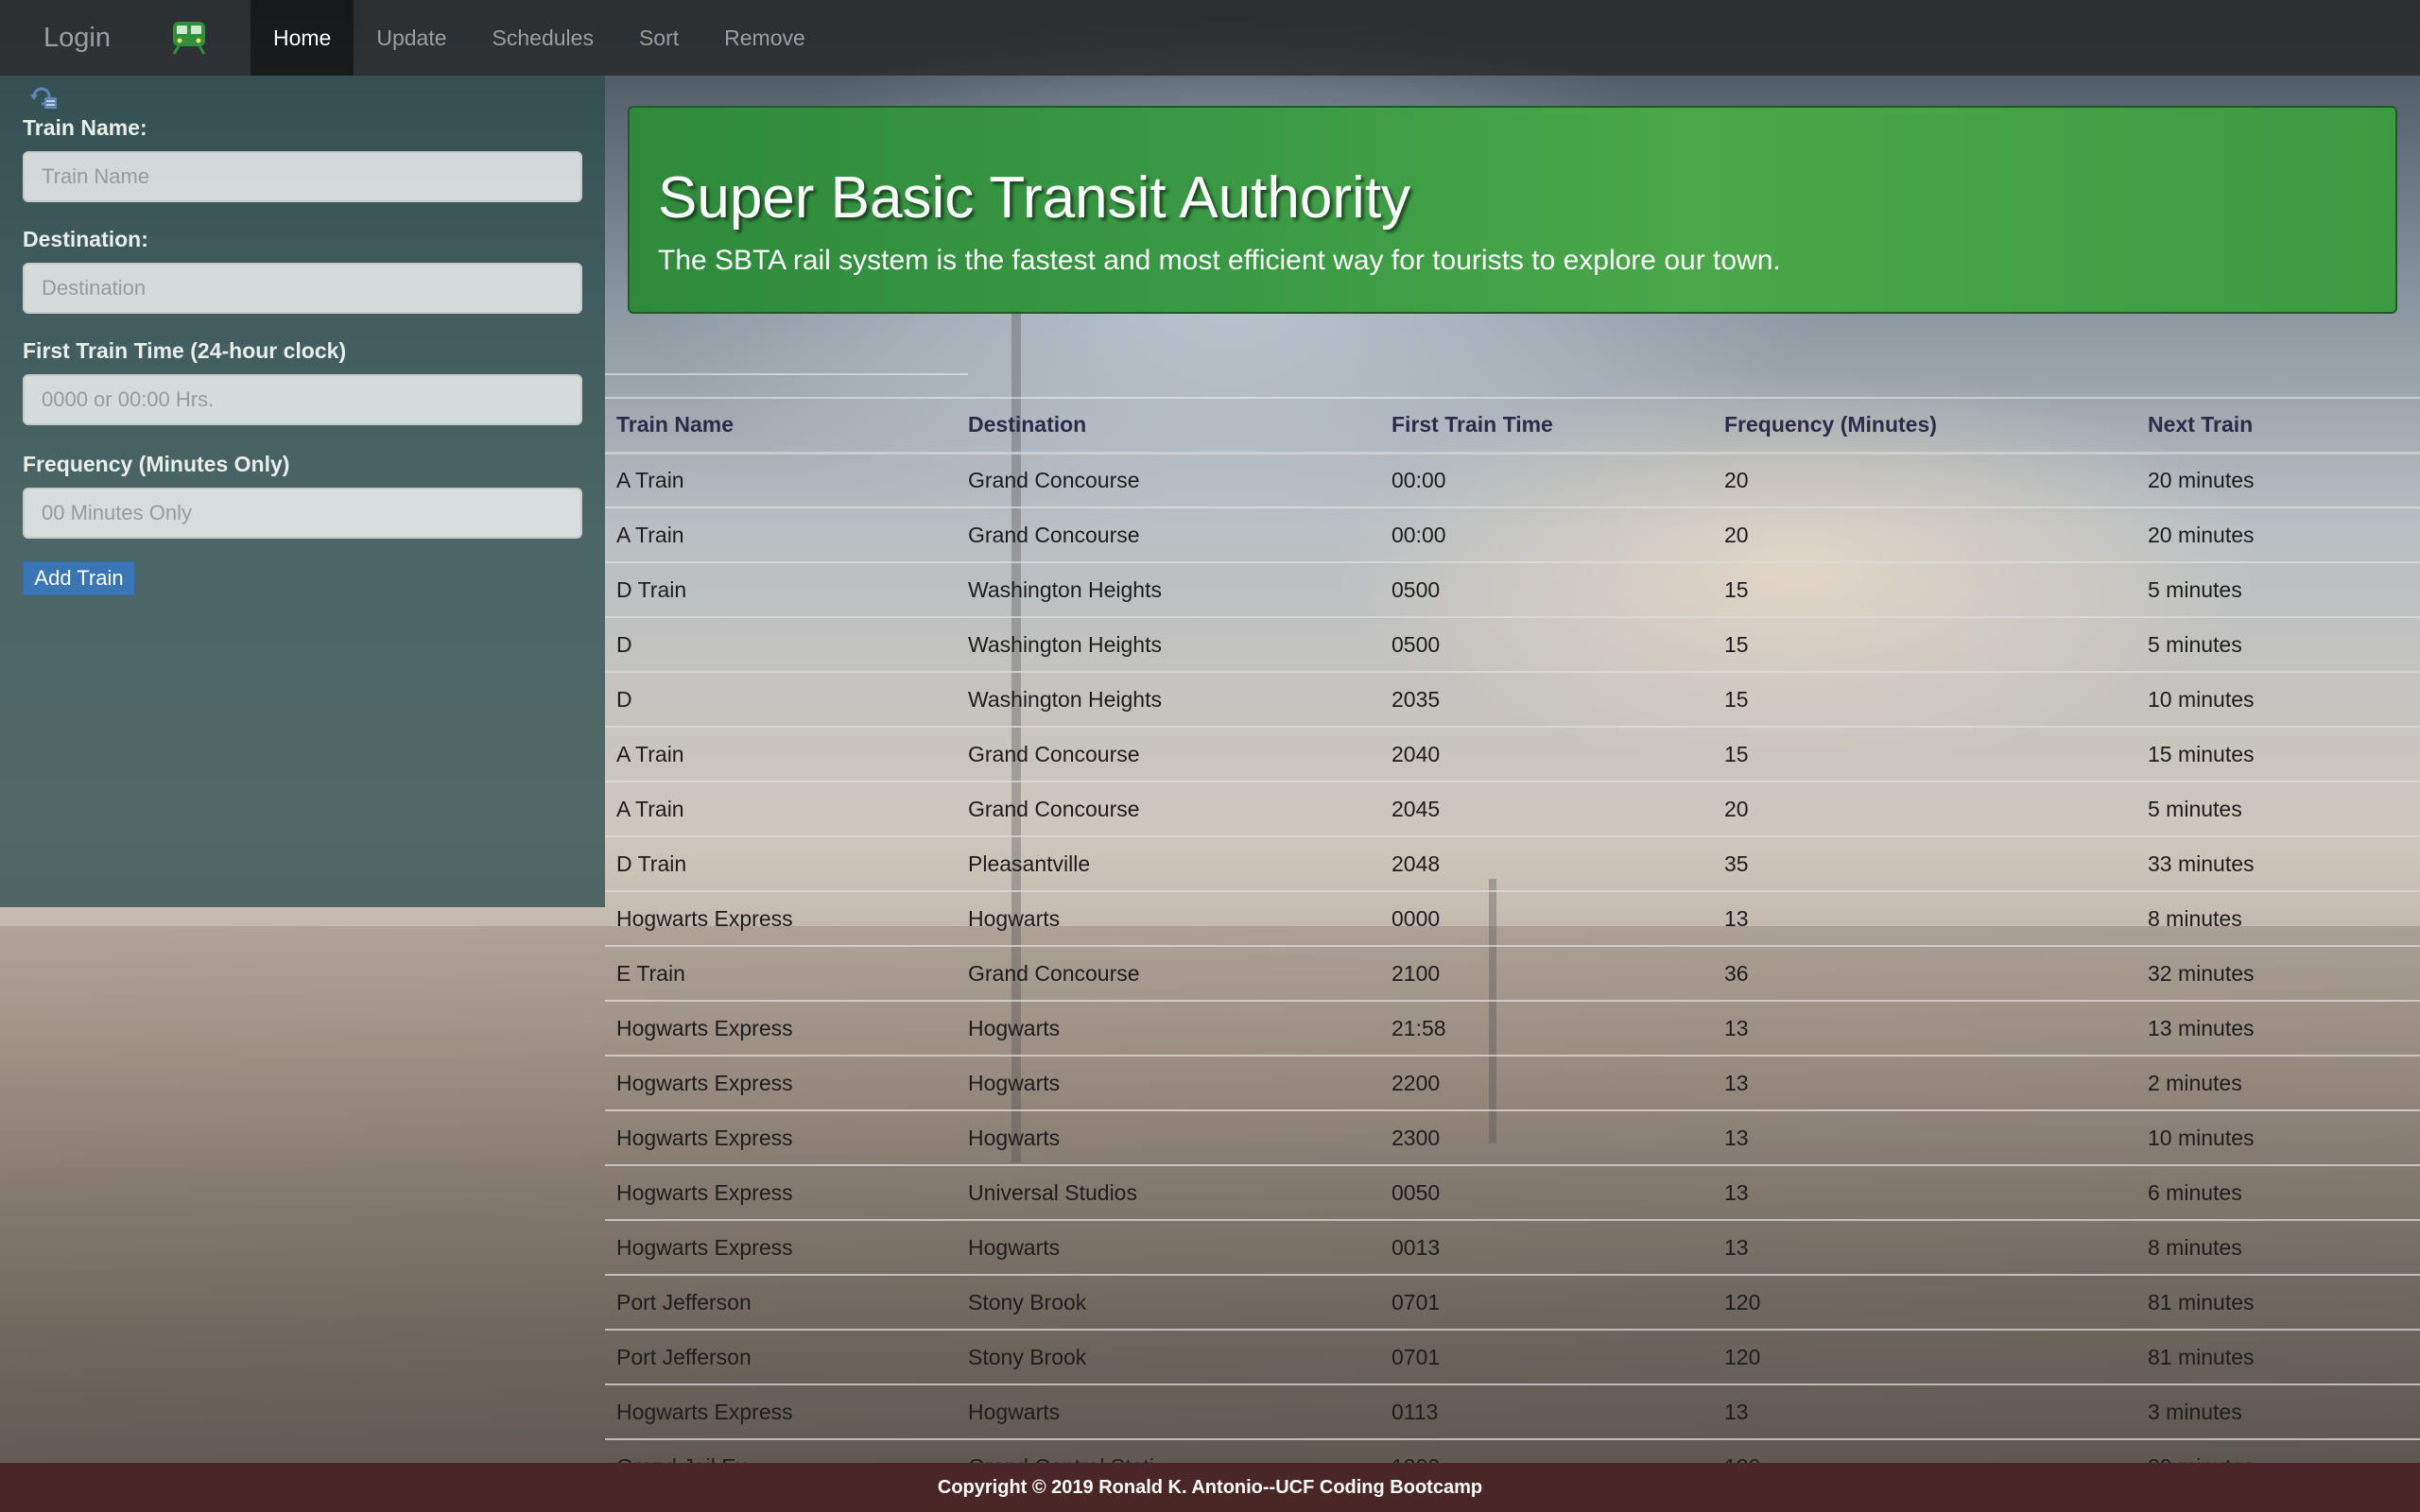 The image size is (2420, 1512). I want to click on table-row: Hogwarts Express Hogwarts 0113 13 3 minutes, so click(1512, 1411).